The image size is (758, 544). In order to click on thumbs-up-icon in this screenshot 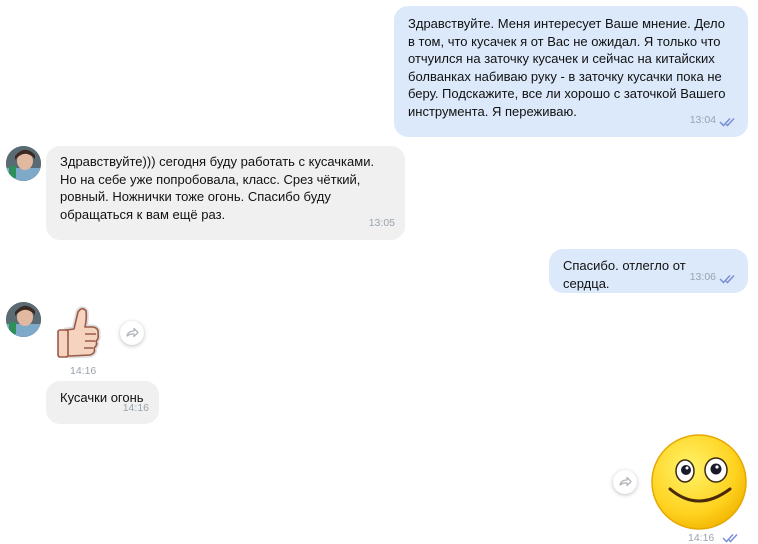, I will do `click(79, 332)`.